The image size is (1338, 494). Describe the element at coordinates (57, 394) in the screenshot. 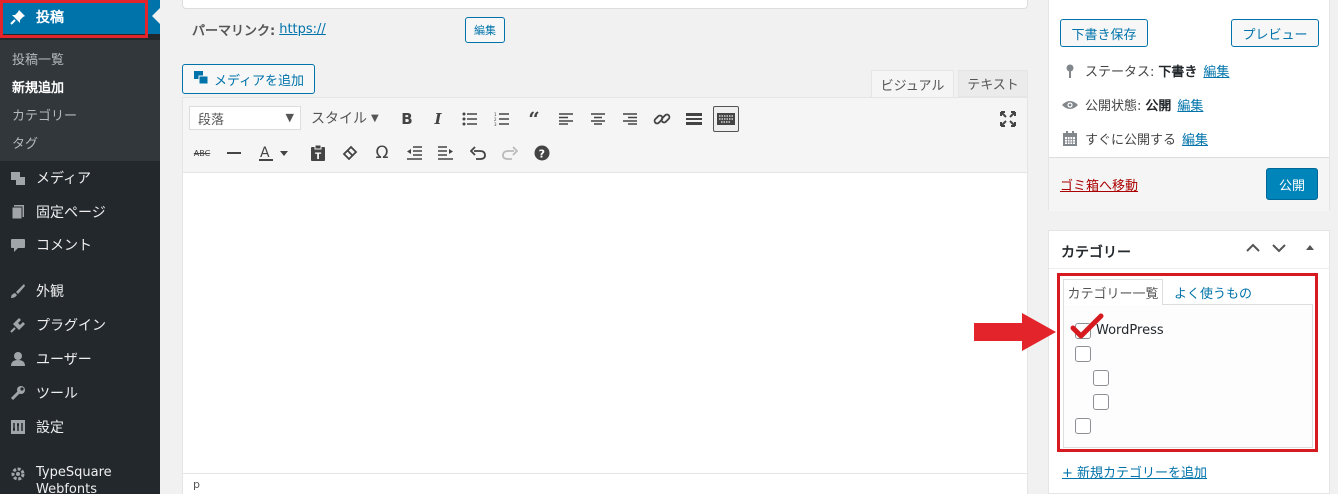

I see `sidebar-item-label: ツール` at that location.